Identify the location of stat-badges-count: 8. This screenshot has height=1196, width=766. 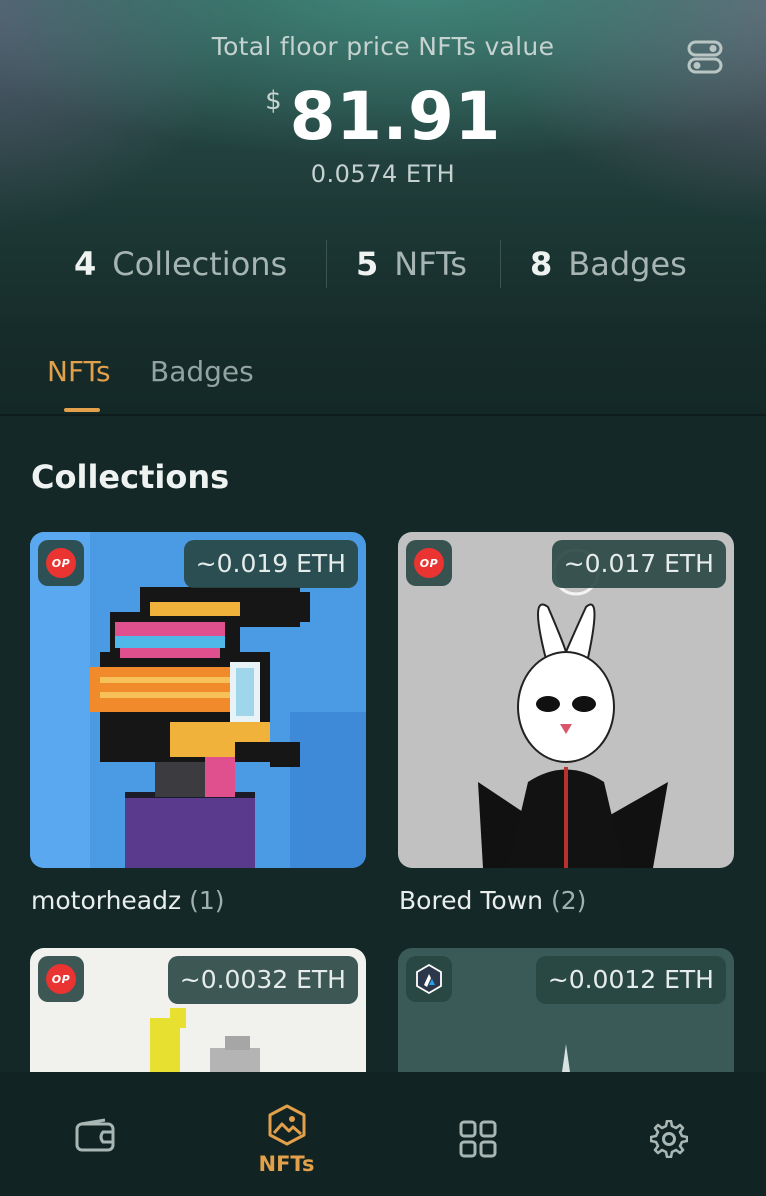
(541, 264).